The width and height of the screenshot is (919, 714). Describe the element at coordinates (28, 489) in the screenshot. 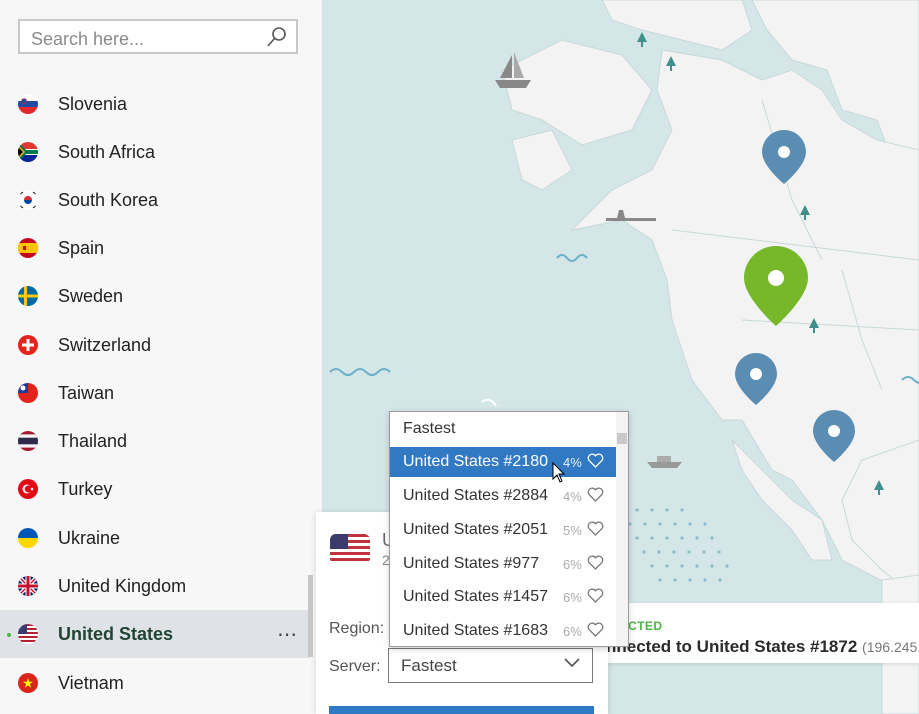

I see `turkey-flag-icon` at that location.